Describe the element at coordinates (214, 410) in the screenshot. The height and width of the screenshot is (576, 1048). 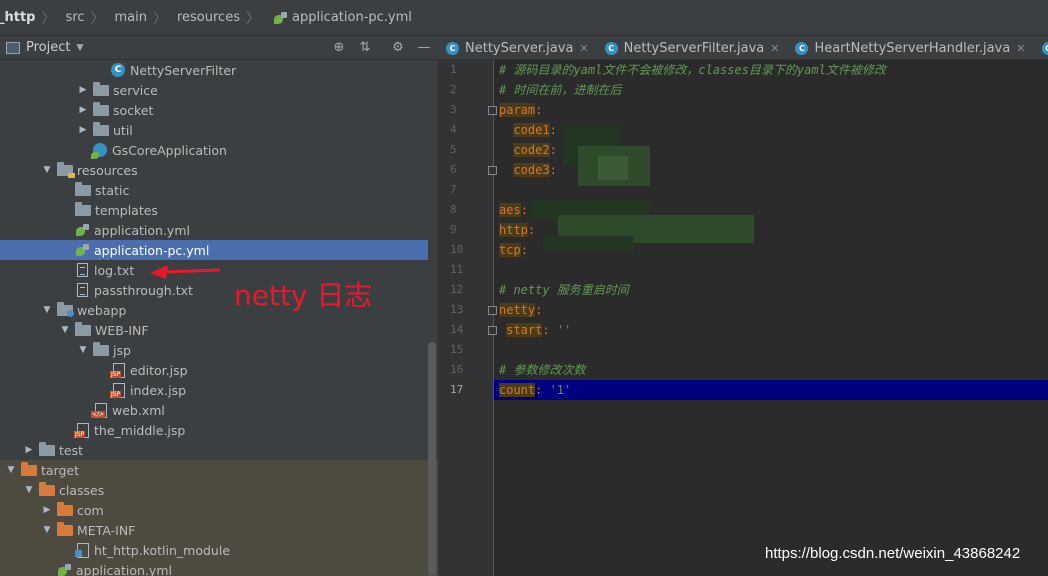
I see `tree-item: ▶web.xml` at that location.